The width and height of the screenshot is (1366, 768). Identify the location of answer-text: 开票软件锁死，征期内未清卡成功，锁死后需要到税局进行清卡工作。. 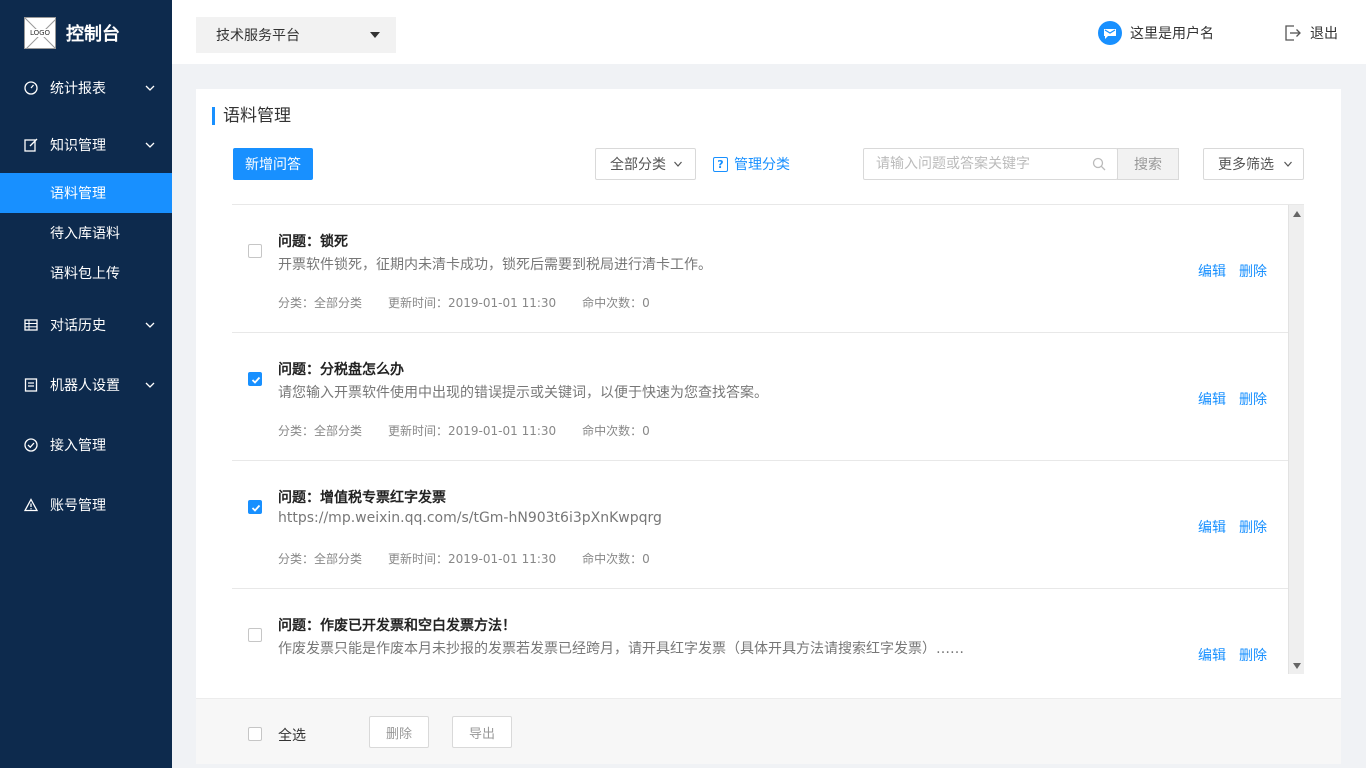
(495, 265).